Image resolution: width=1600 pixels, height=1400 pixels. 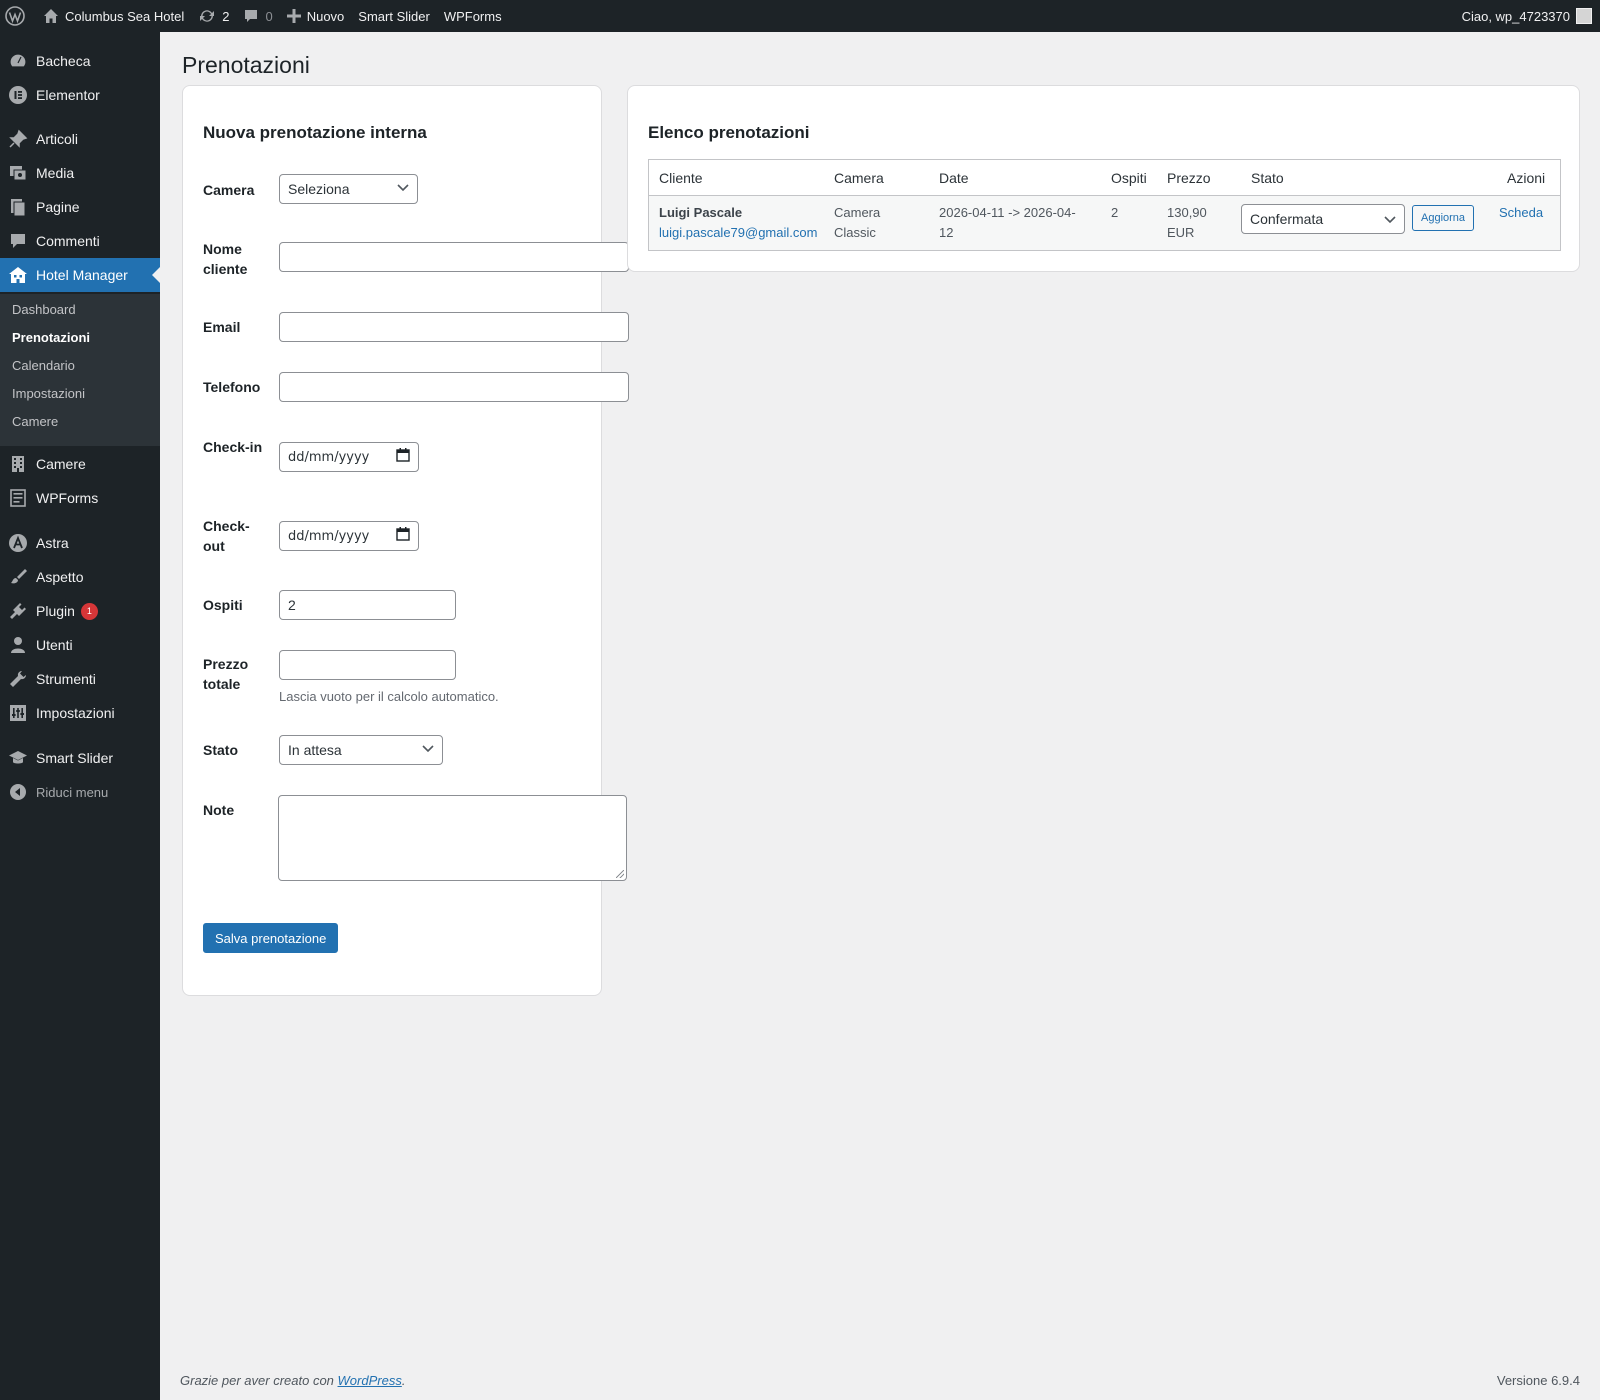 I want to click on sidebar-item-bacheca: Bacheca, so click(x=80, y=61).